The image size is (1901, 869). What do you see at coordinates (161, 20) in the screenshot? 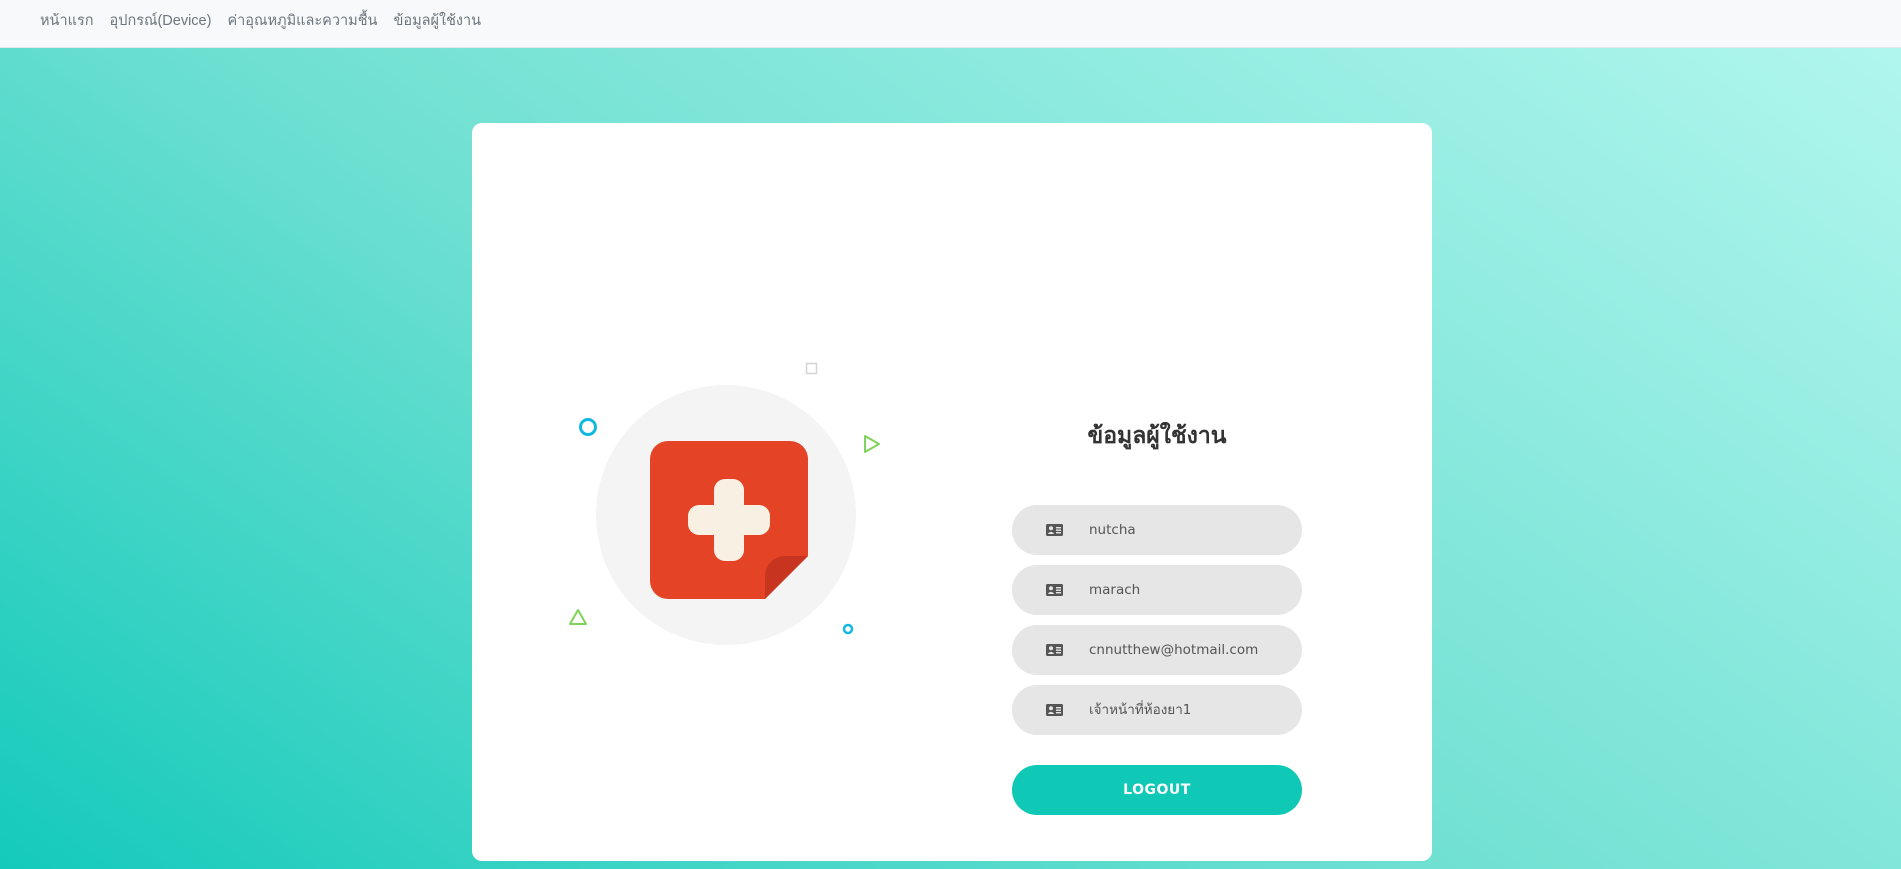
I see `nav-link-device: อุปกรณ์(Device)` at bounding box center [161, 20].